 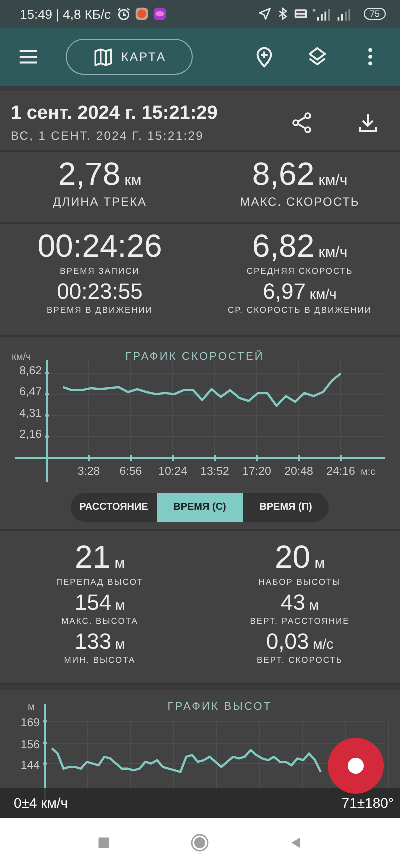 What do you see at coordinates (301, 14) in the screenshot?
I see `volte-icon` at bounding box center [301, 14].